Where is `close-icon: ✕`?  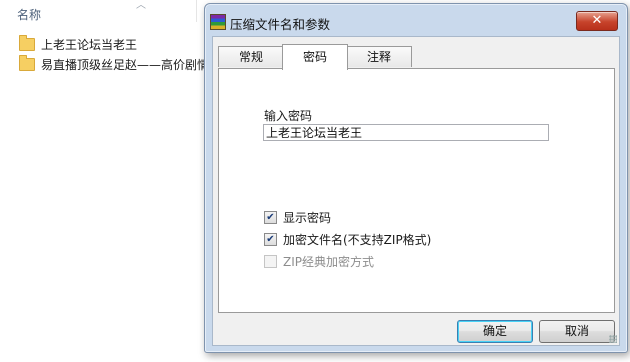
close-icon: ✕ is located at coordinates (597, 20).